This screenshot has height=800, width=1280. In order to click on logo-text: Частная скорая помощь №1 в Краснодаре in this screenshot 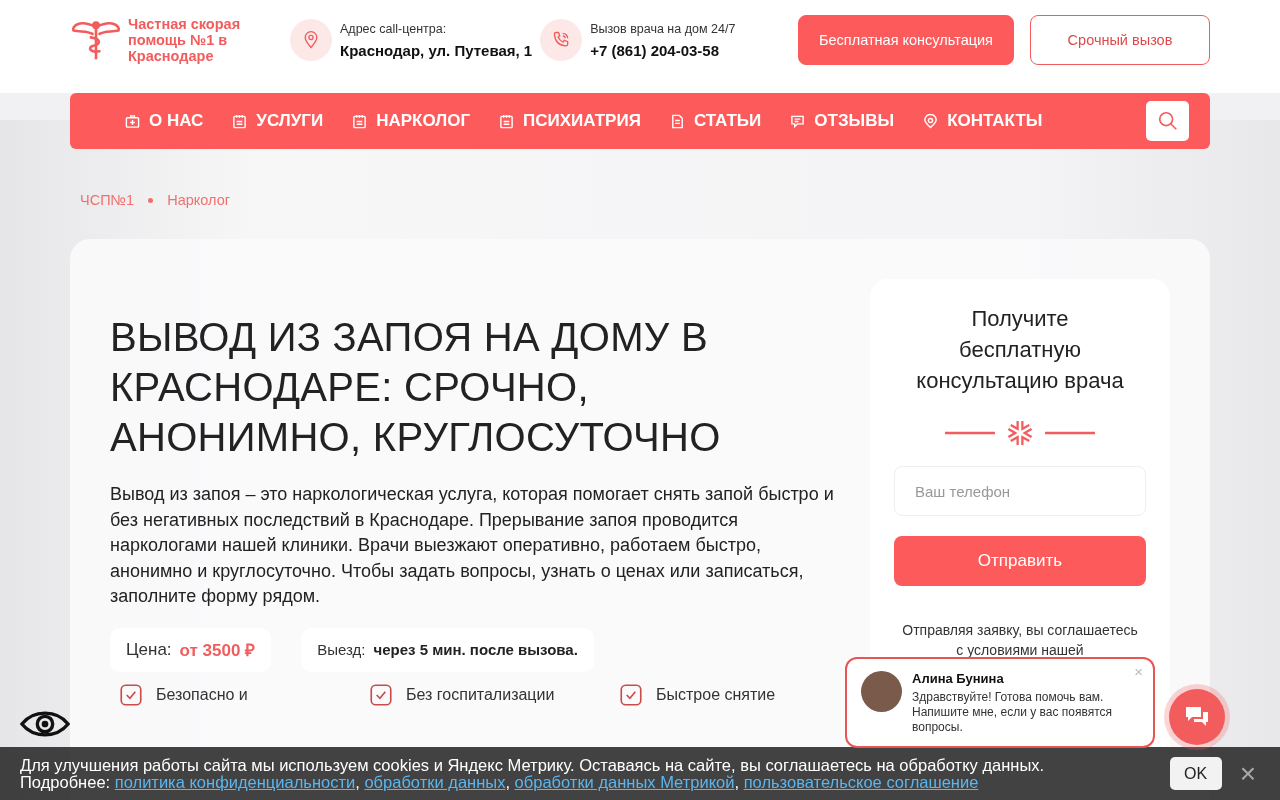, I will do `click(193, 40)`.